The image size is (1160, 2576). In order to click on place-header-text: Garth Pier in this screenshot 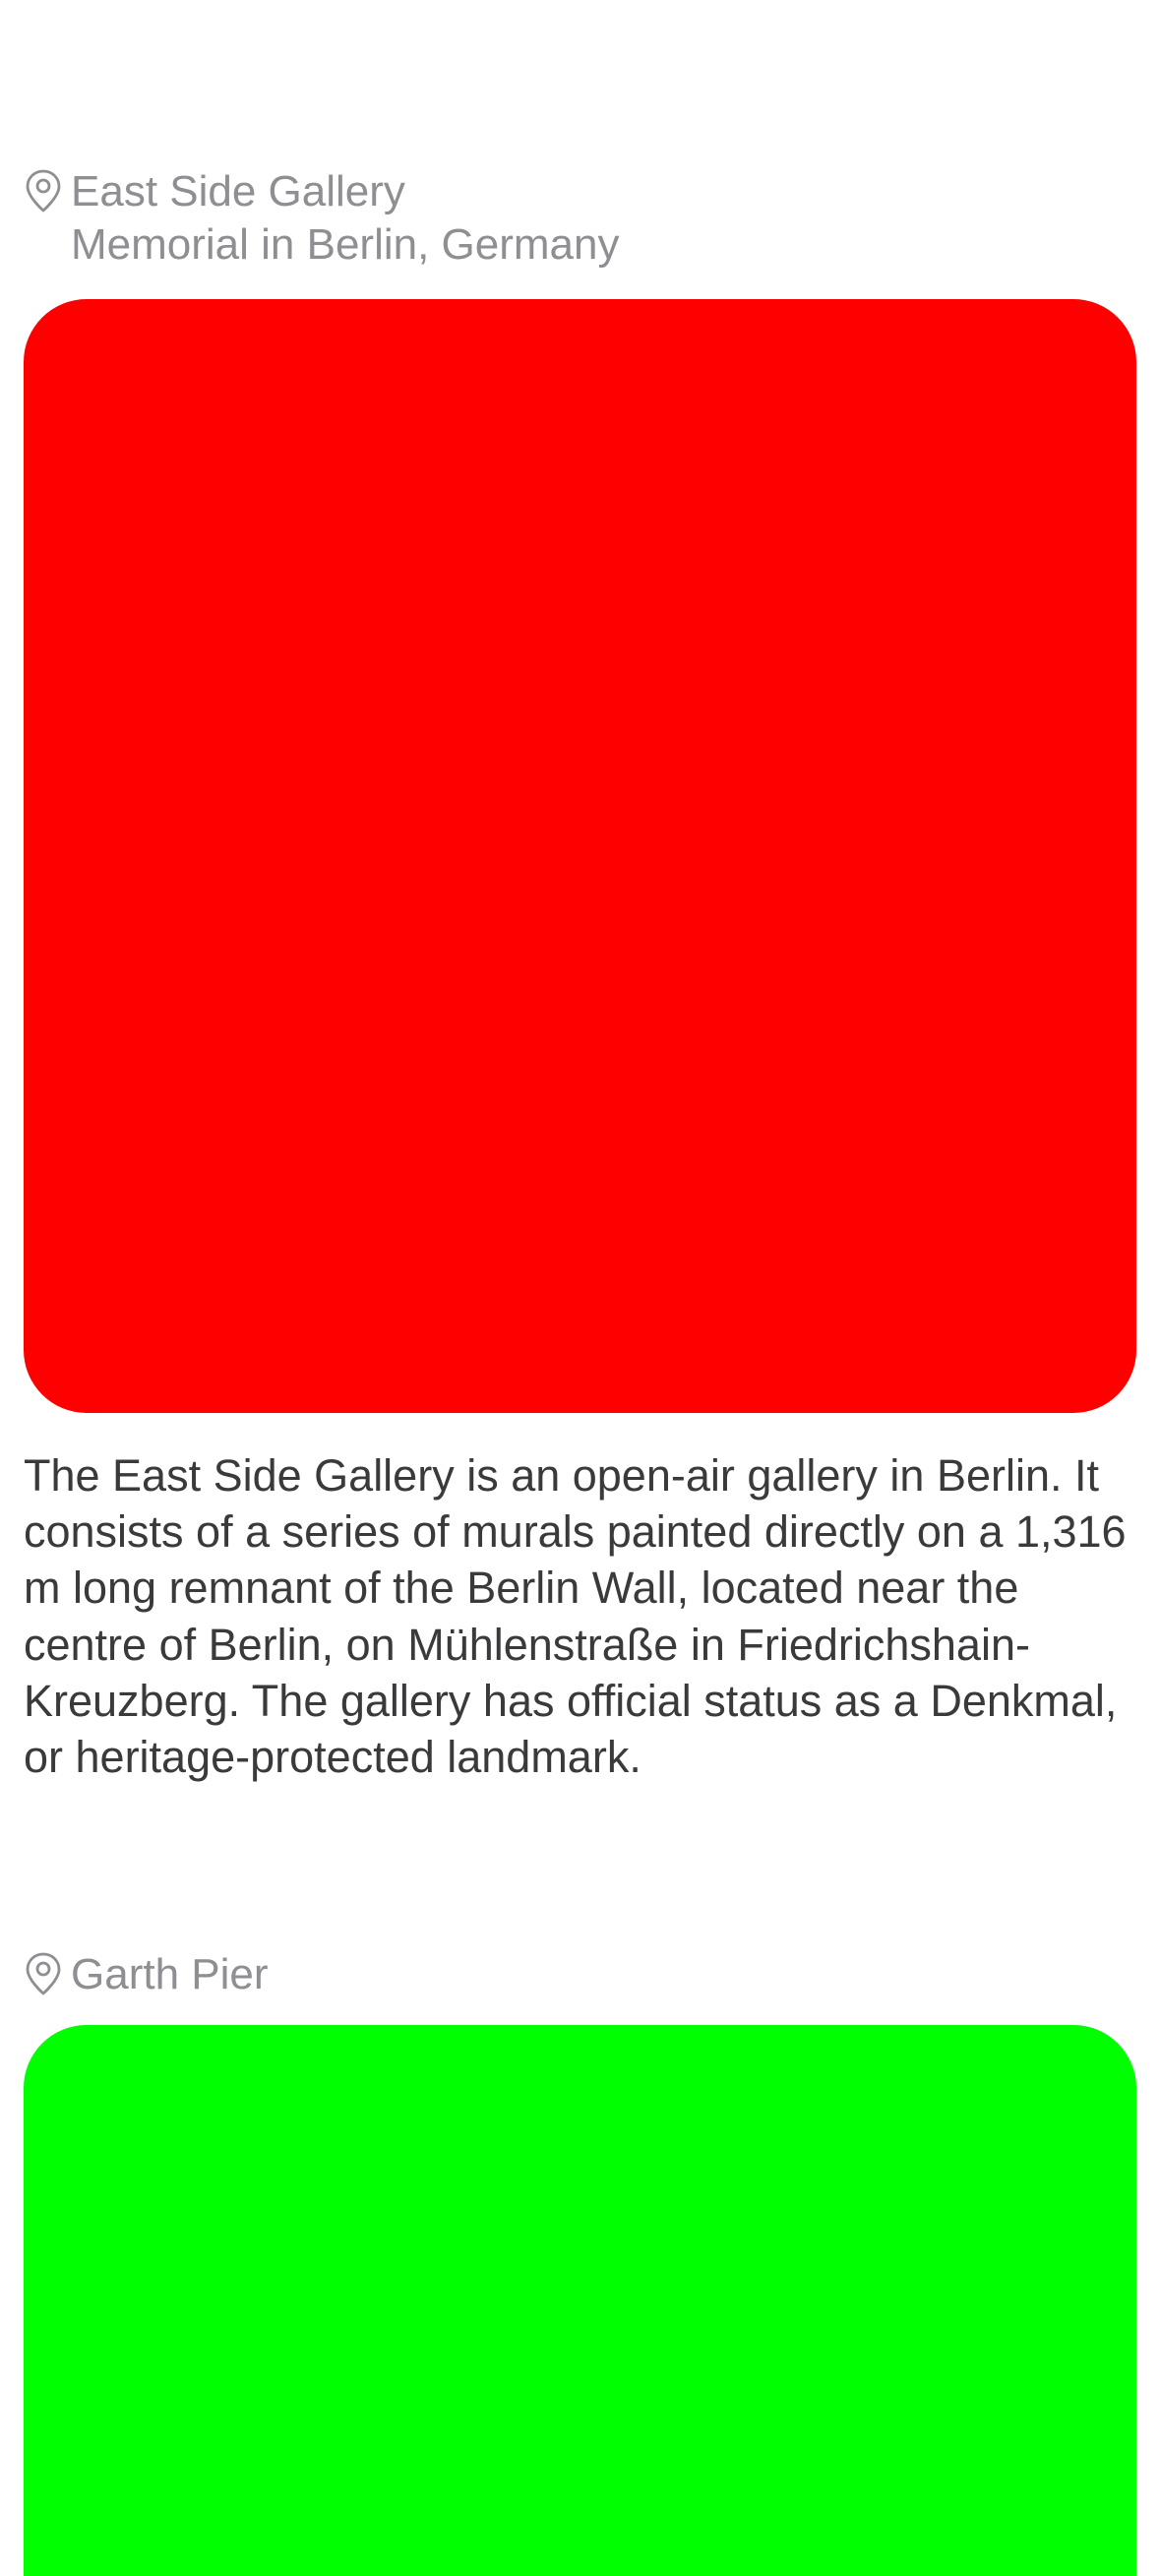, I will do `click(170, 1974)`.